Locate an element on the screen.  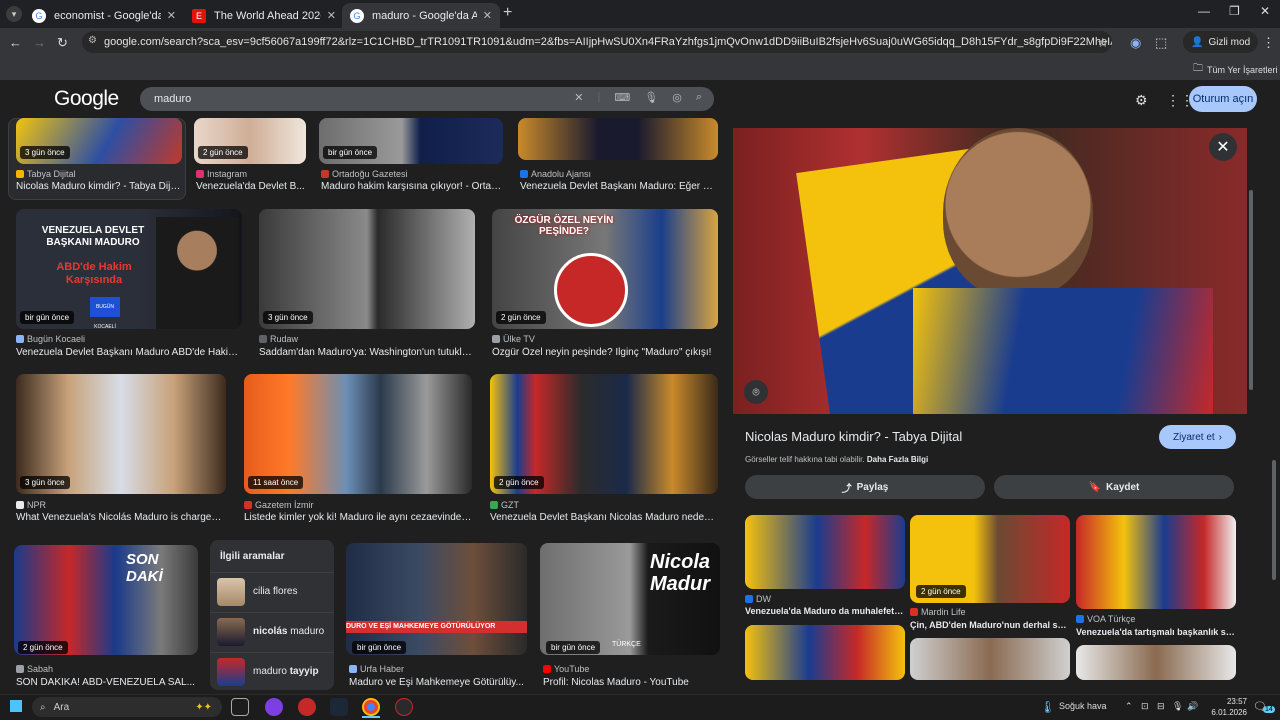
volume-icon: 🔊 is located at coordinates (1192, 706).